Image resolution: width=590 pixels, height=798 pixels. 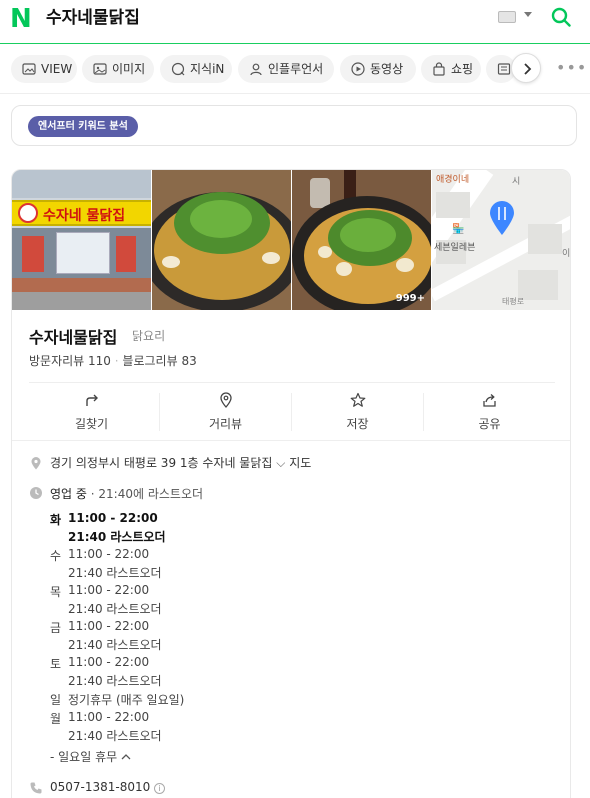 What do you see at coordinates (108, 527) in the screenshot?
I see `hours-row: 화 11:00 - 22:00 21:40 라스트오더` at bounding box center [108, 527].